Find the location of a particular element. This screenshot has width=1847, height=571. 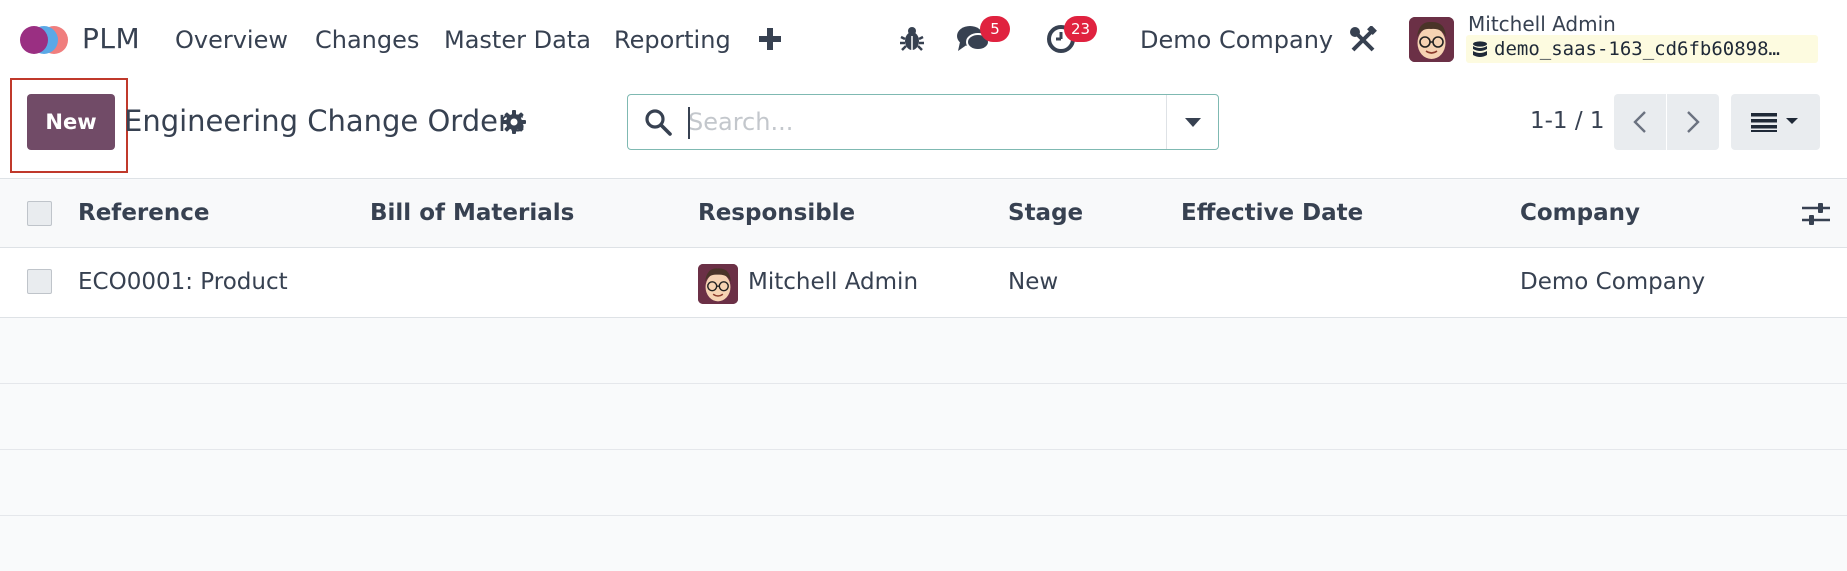

column-header-responsible: Responsible is located at coordinates (776, 213).